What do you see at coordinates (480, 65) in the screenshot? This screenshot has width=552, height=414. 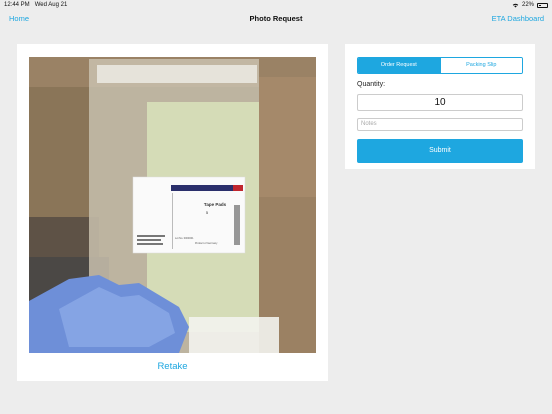 I see `tab-packing-slip: Packing Slip` at bounding box center [480, 65].